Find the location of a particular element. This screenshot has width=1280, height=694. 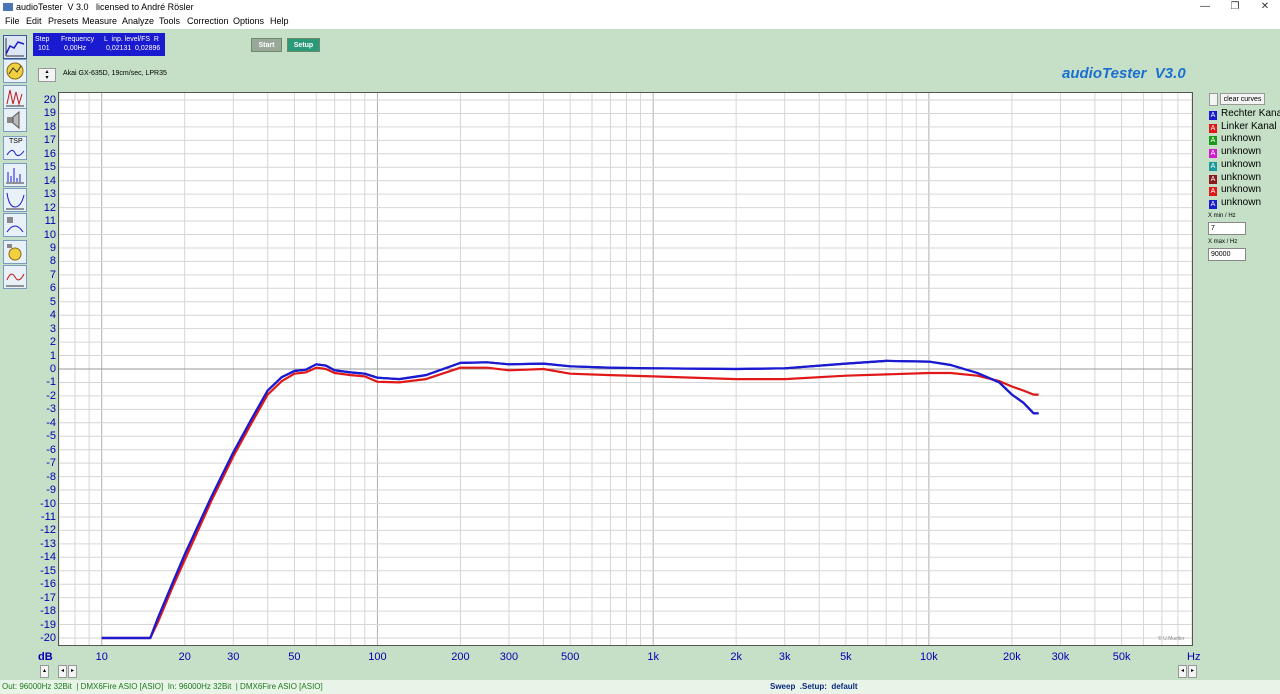

frequency-response-tool-icon is located at coordinates (15, 47).